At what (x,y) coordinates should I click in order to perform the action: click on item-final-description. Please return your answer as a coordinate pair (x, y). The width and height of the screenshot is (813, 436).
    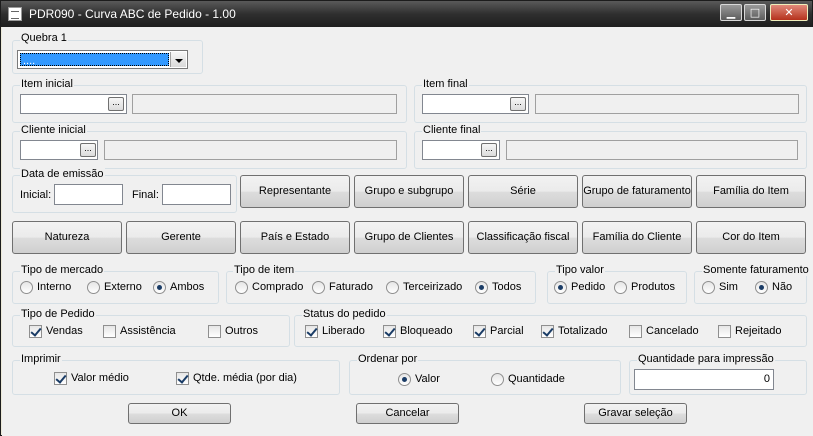
    Looking at the image, I should click on (667, 104).